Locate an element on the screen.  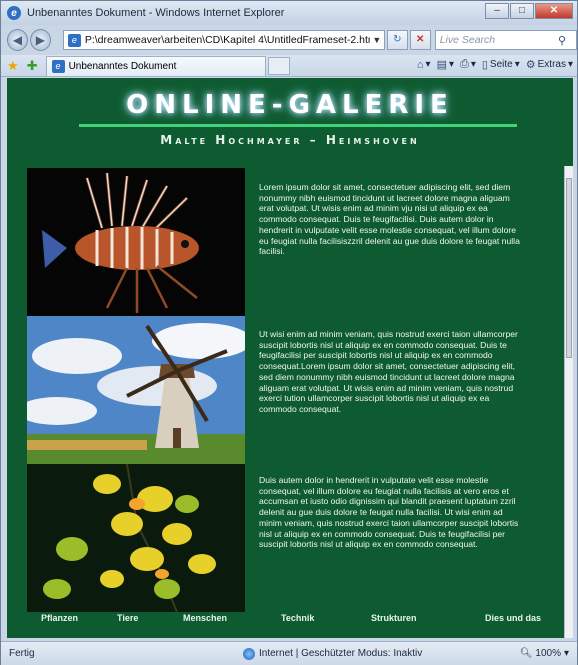
search-icon: ⚲ is located at coordinates (567, 40).